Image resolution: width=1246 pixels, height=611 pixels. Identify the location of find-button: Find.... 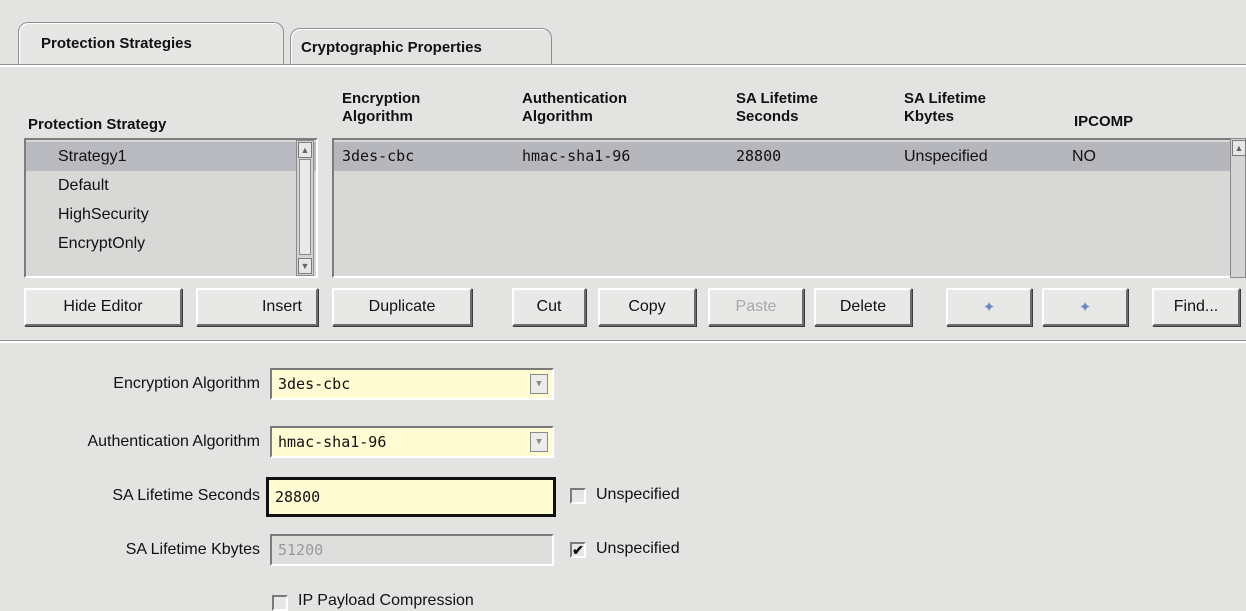
(1196, 307).